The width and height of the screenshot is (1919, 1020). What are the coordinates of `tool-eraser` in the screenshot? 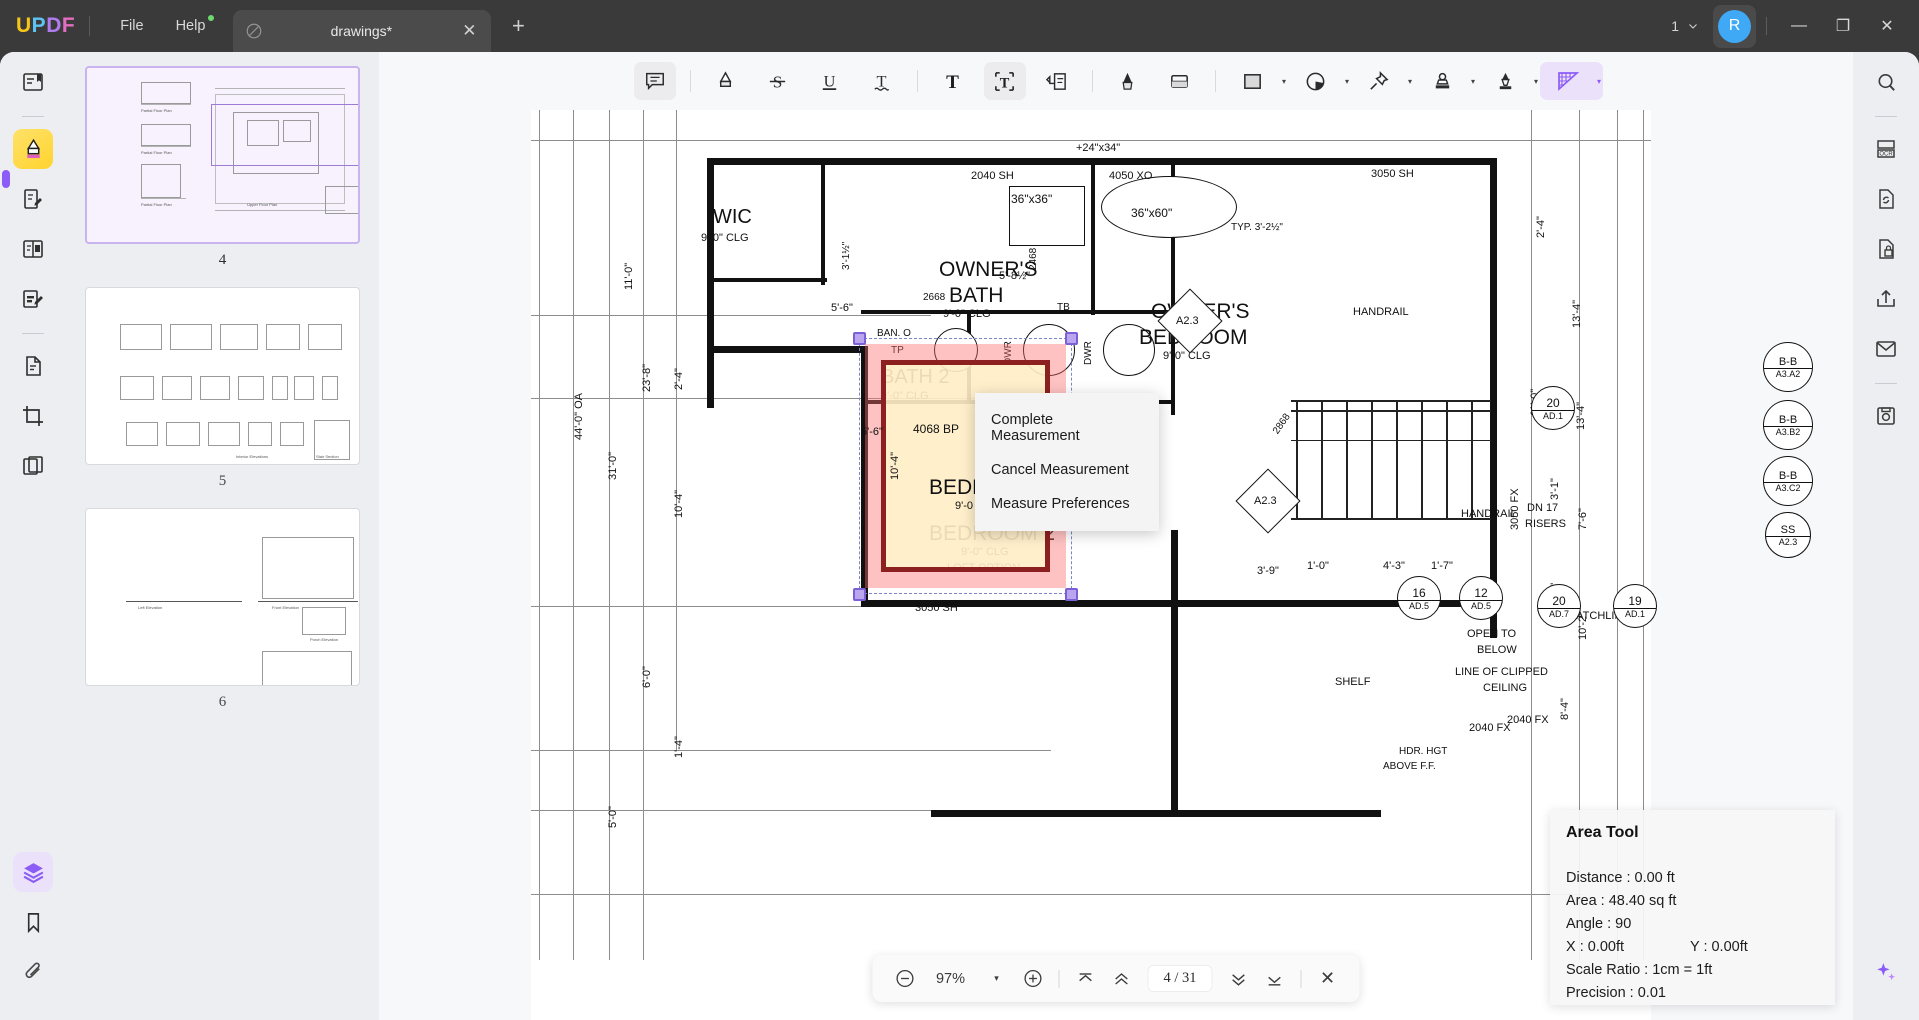 It's located at (1180, 81).